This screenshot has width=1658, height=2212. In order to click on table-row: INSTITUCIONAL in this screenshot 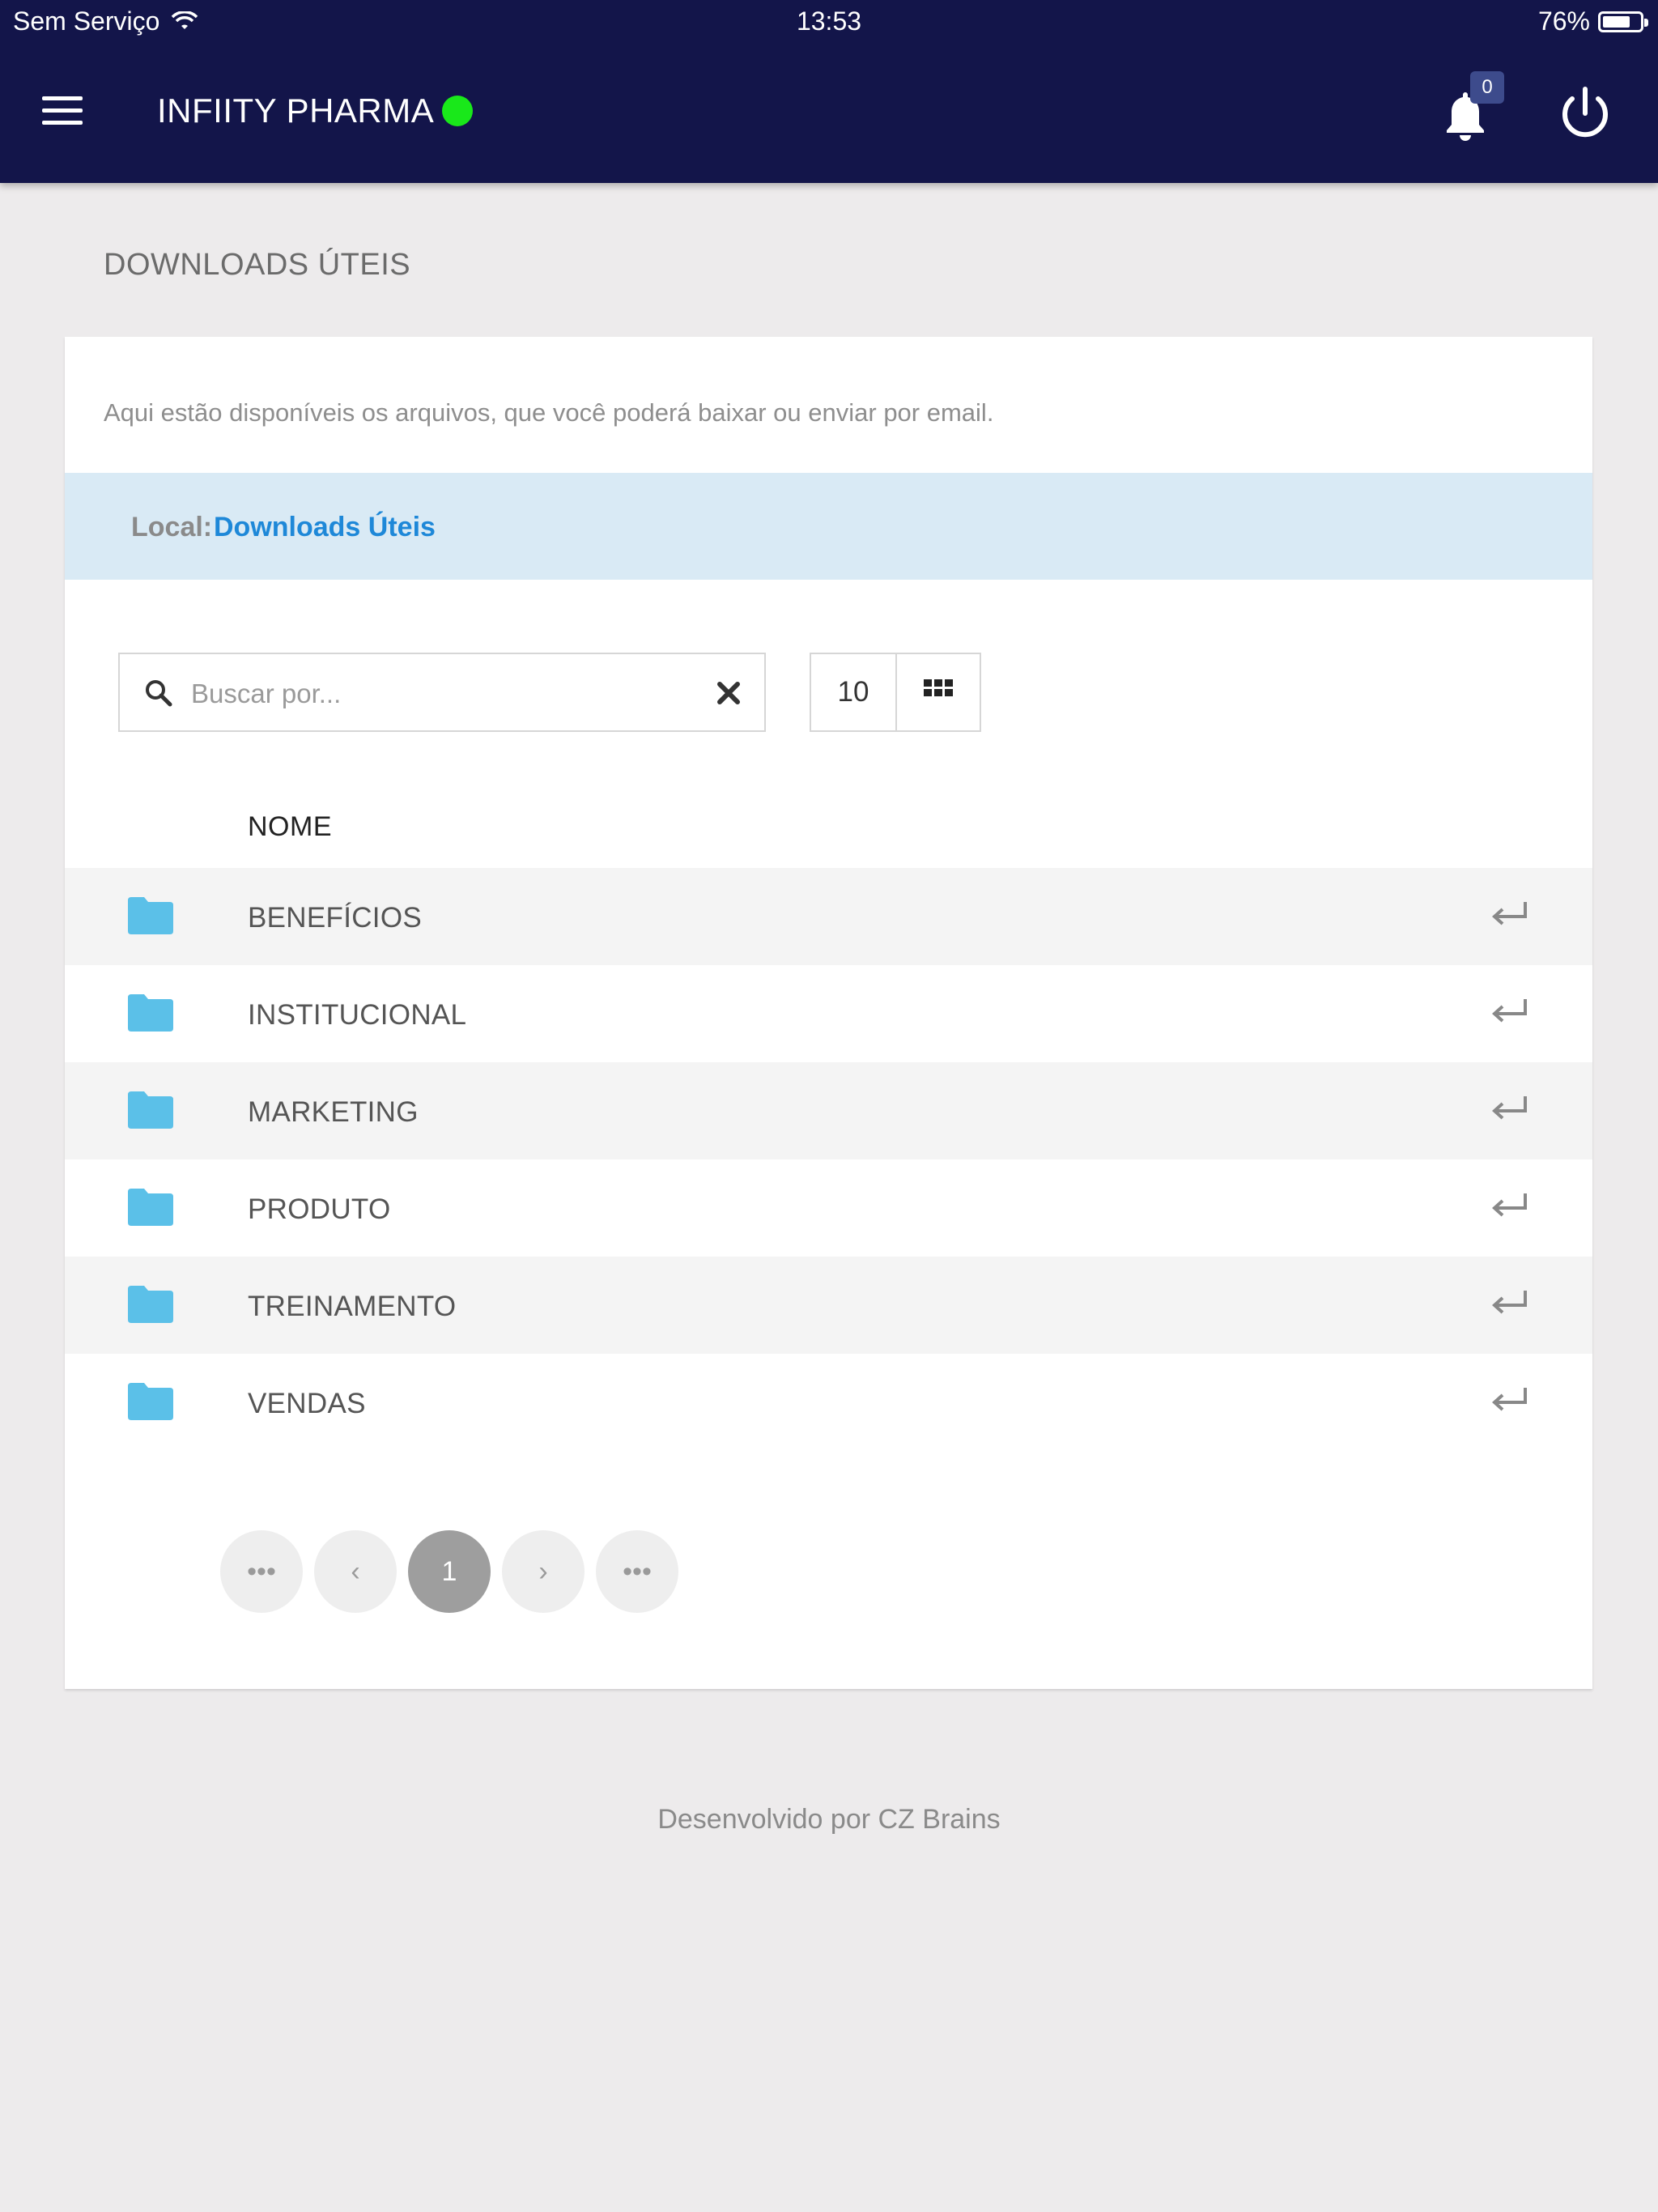, I will do `click(828, 1013)`.